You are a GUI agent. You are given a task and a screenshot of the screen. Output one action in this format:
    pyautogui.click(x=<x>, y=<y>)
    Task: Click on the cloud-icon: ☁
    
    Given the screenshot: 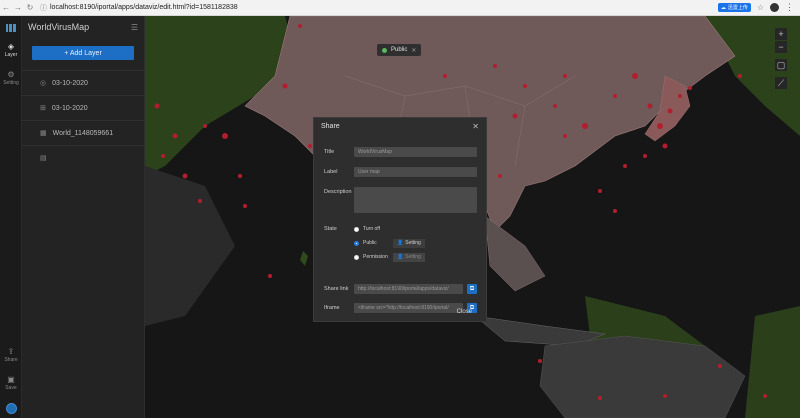 What is the action you would take?
    pyautogui.click(x=723, y=7)
    